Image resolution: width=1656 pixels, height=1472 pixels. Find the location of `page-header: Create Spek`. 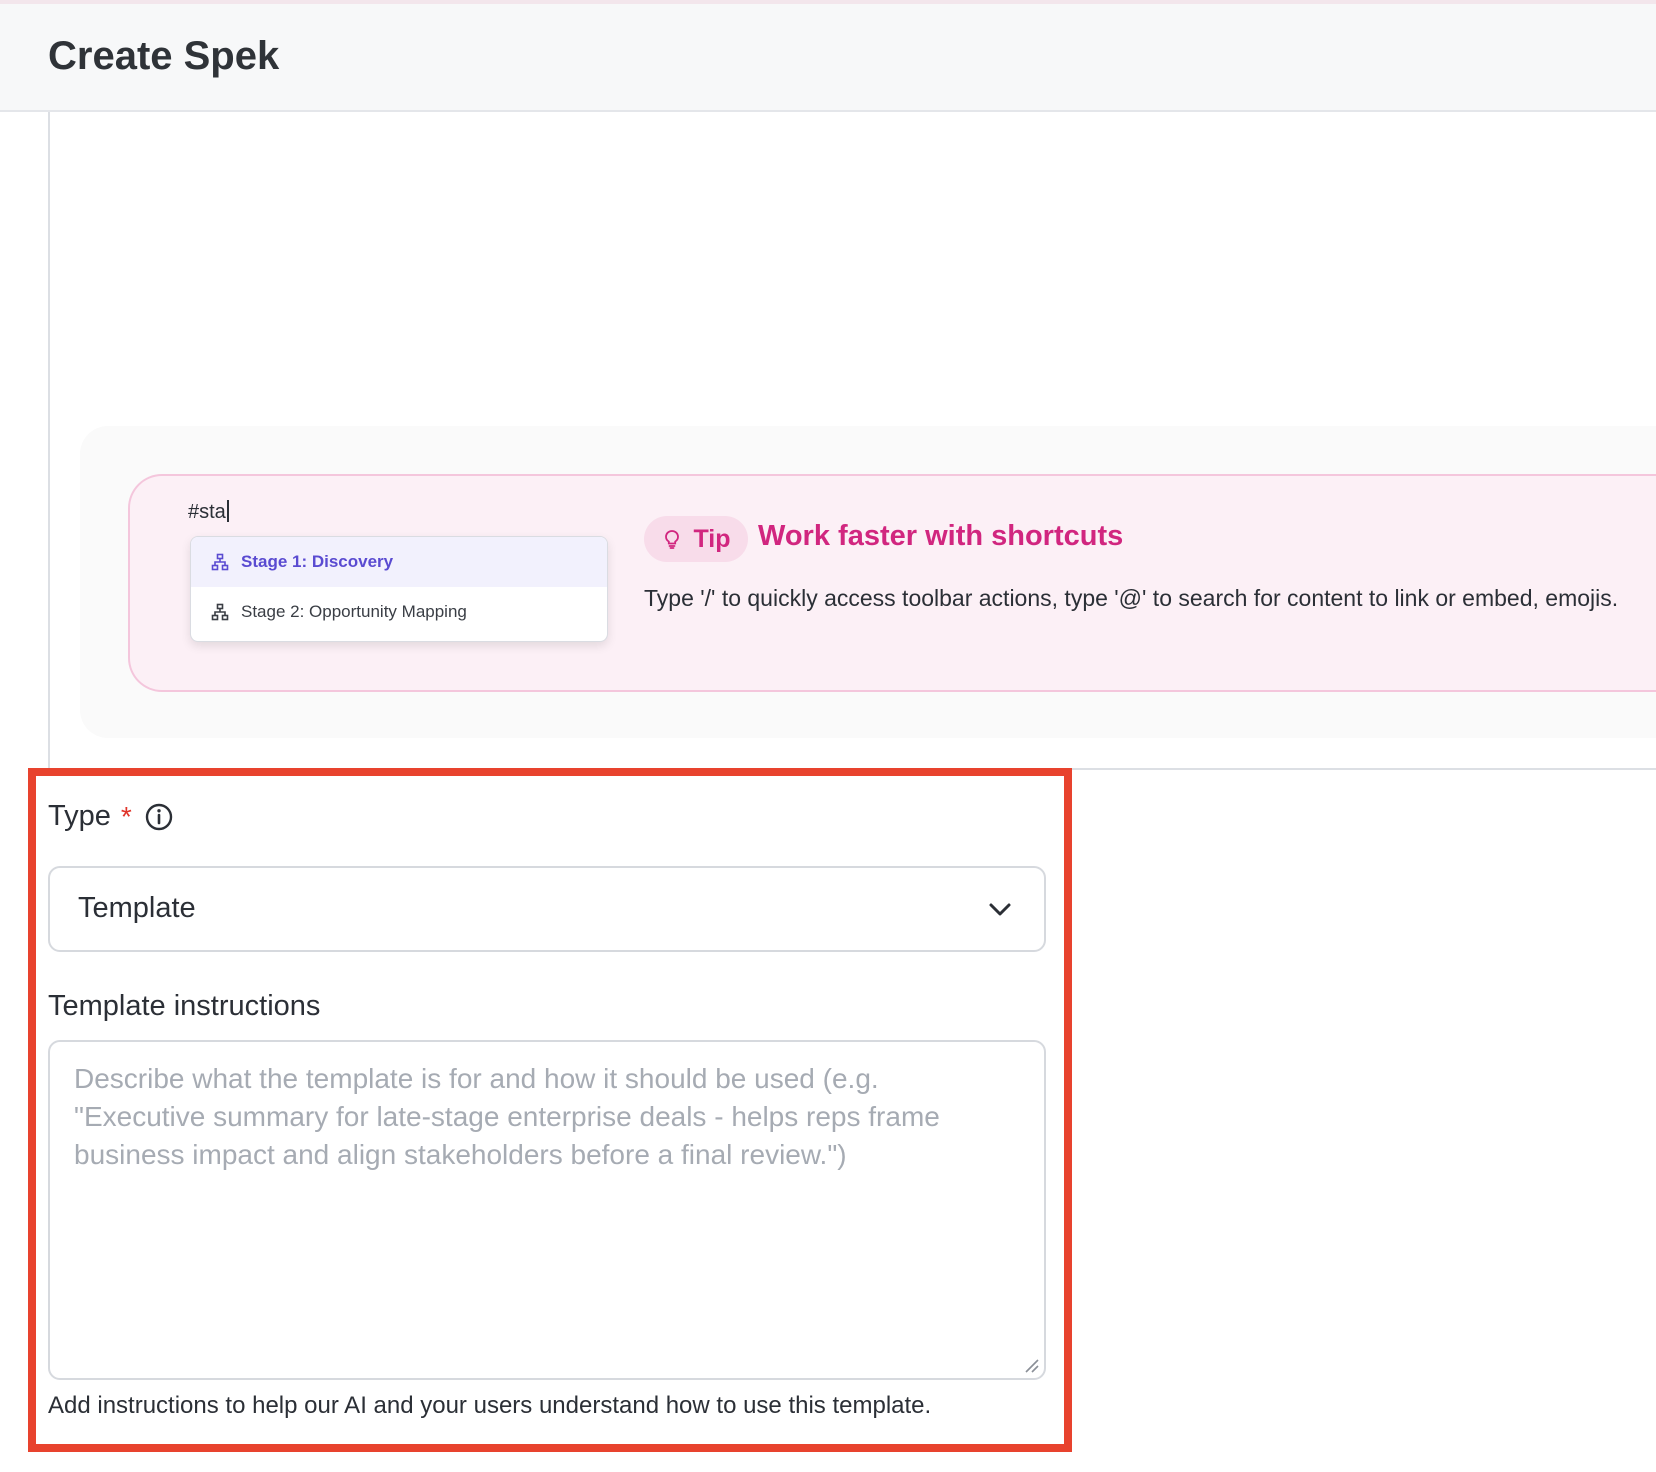

page-header: Create Spek is located at coordinates (828, 58).